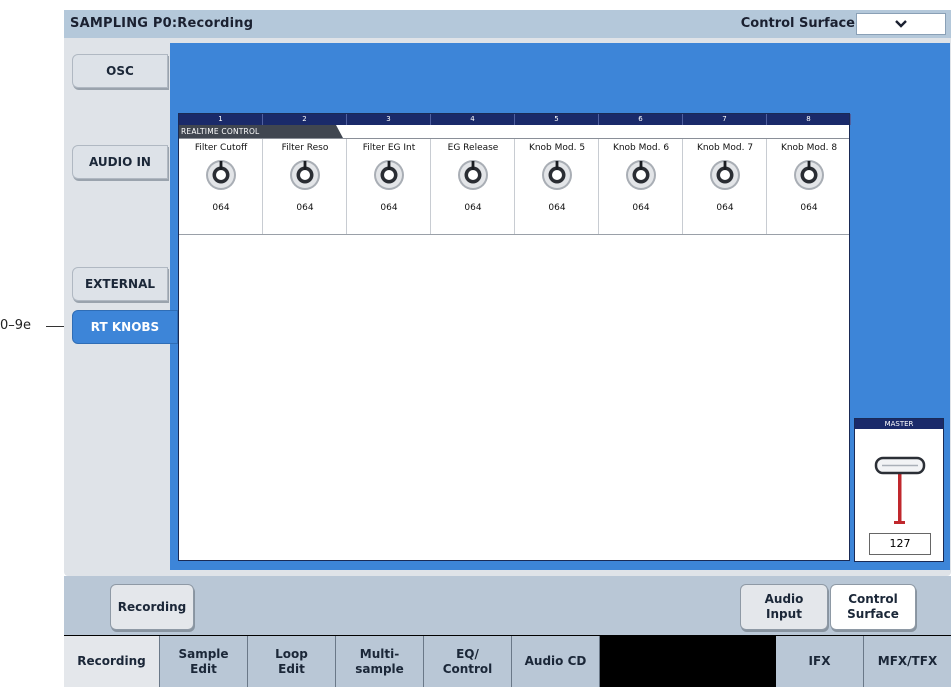  Describe the element at coordinates (556, 661) in the screenshot. I see `tab-audio-cd: Audio CD` at that location.